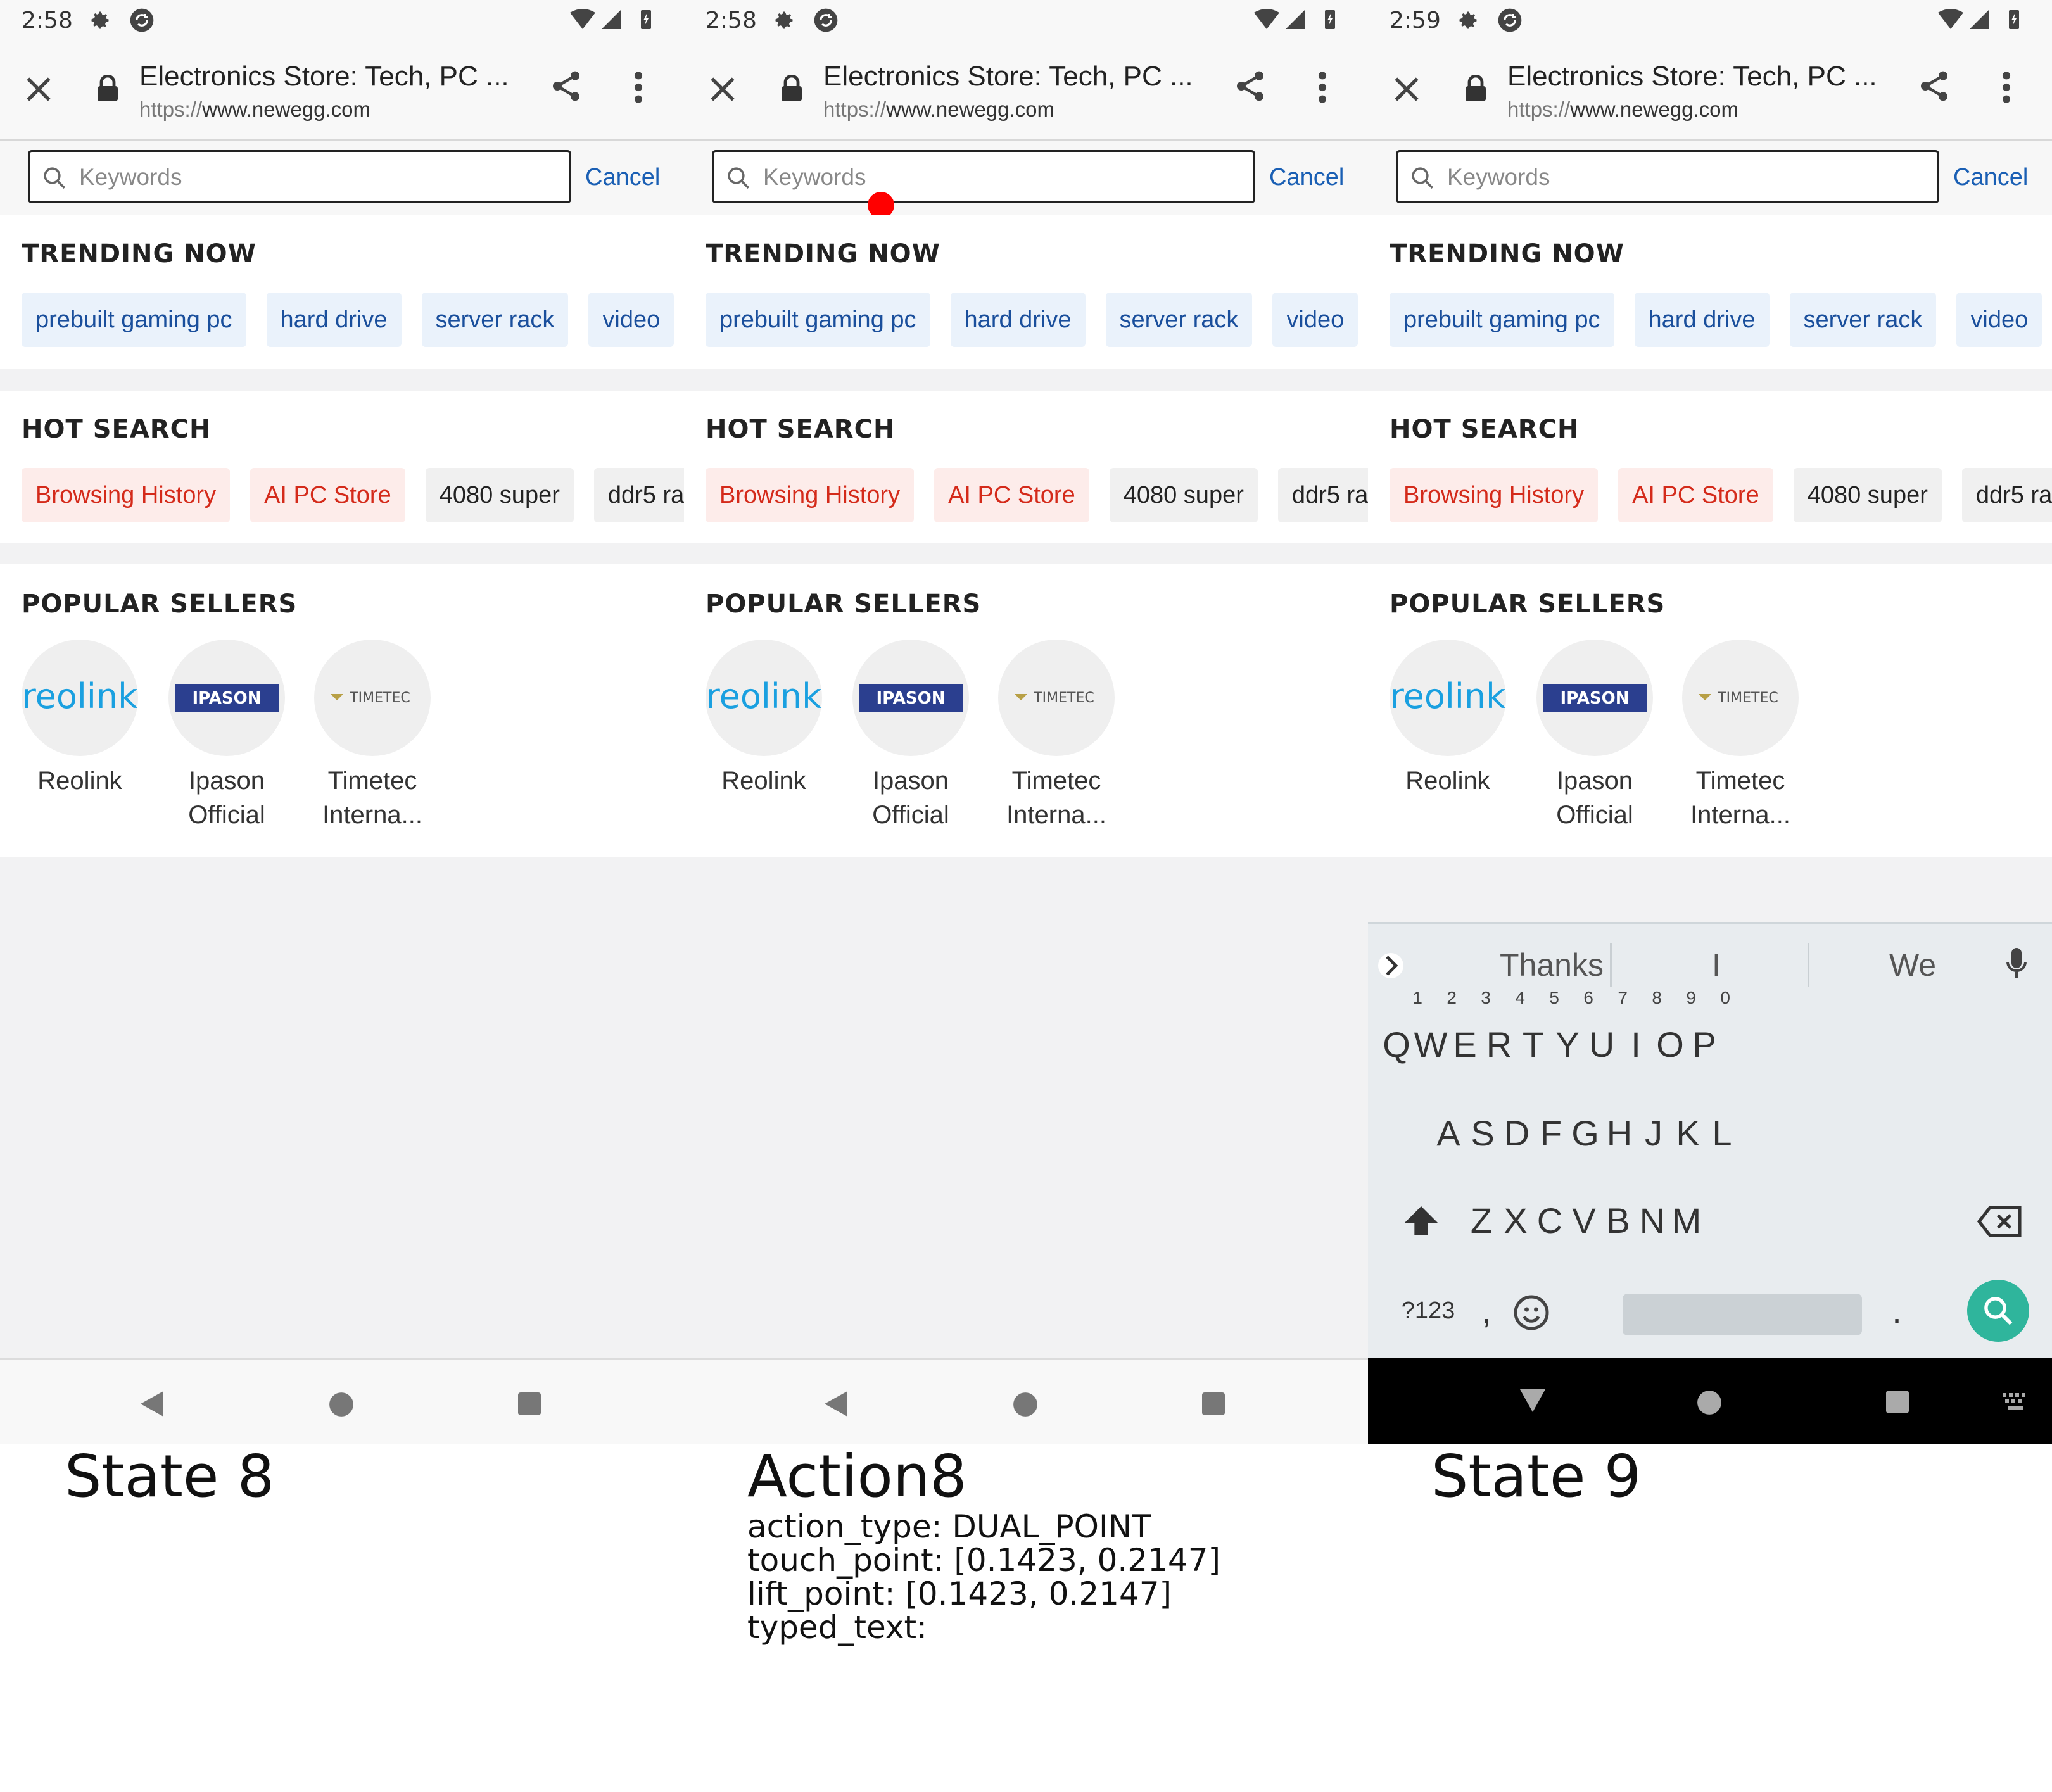 The height and width of the screenshot is (1792, 2052). Describe the element at coordinates (1897, 1311) in the screenshot. I see `period-key: .` at that location.